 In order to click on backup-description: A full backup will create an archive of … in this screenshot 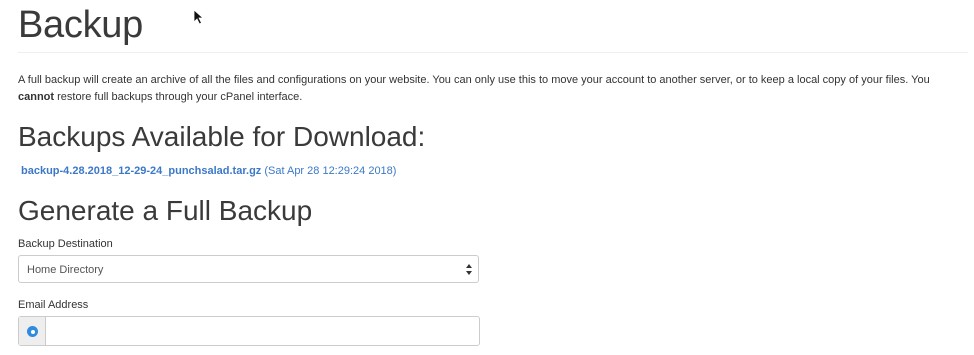, I will do `click(488, 89)`.